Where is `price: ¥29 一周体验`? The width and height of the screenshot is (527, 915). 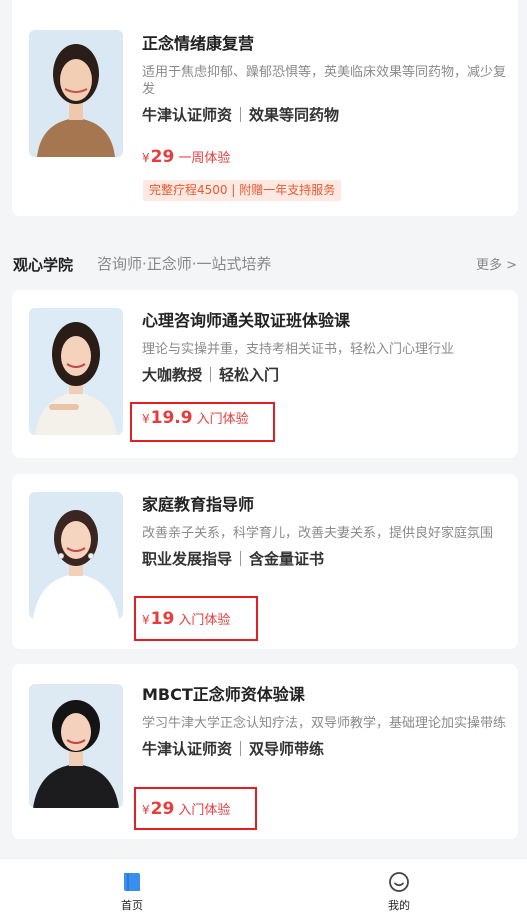
price: ¥29 一周体验 is located at coordinates (186, 157).